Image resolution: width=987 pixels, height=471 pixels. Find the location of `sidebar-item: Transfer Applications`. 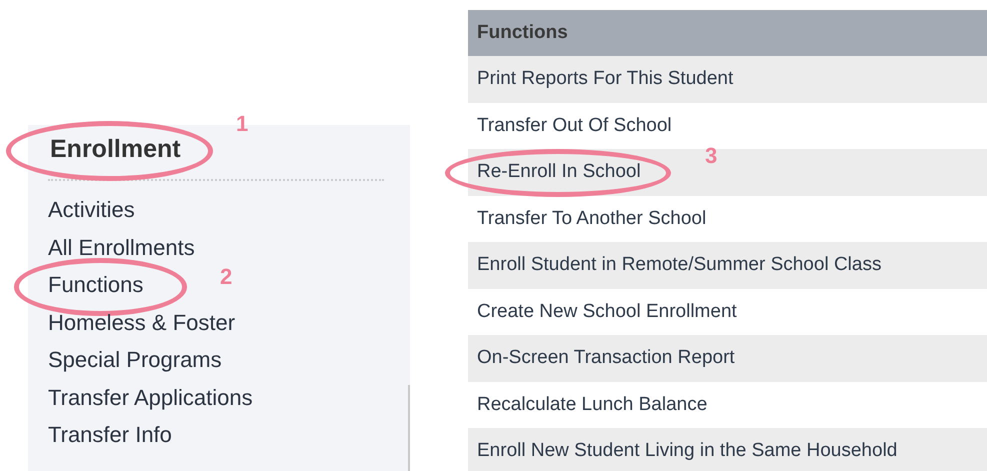

sidebar-item: Transfer Applications is located at coordinates (150, 397).